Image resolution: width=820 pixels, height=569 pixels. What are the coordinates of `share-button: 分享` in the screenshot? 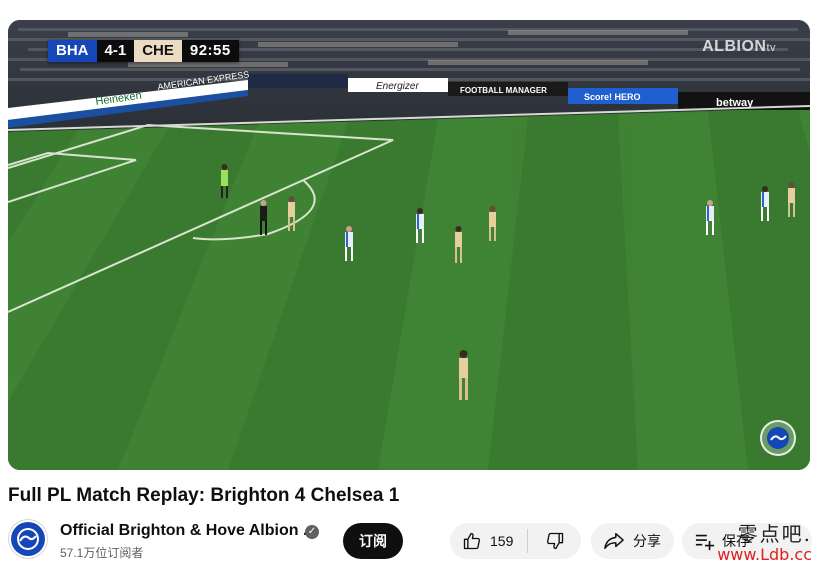 It's located at (632, 541).